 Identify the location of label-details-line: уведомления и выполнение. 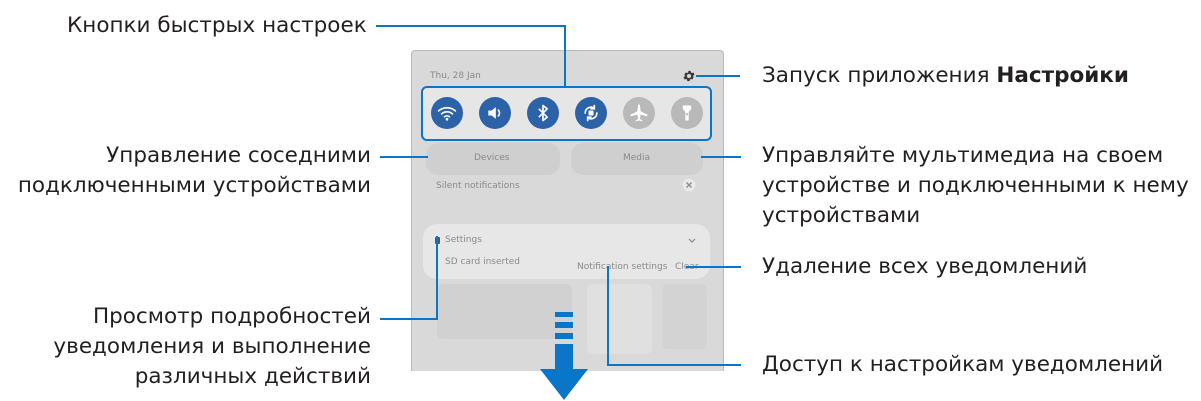
(212, 346).